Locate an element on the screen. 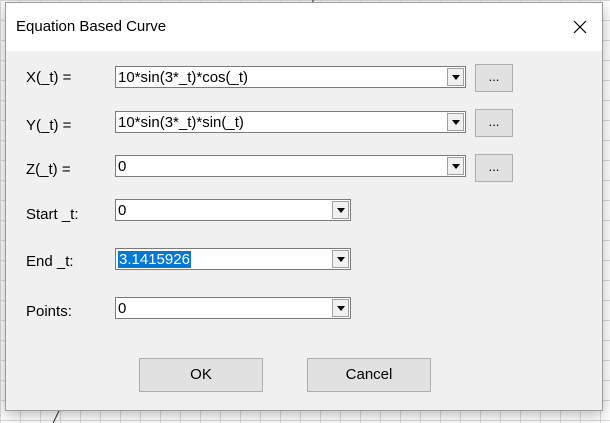 The image size is (610, 423). x-equation-label: X(_t) = is located at coordinates (49, 77).